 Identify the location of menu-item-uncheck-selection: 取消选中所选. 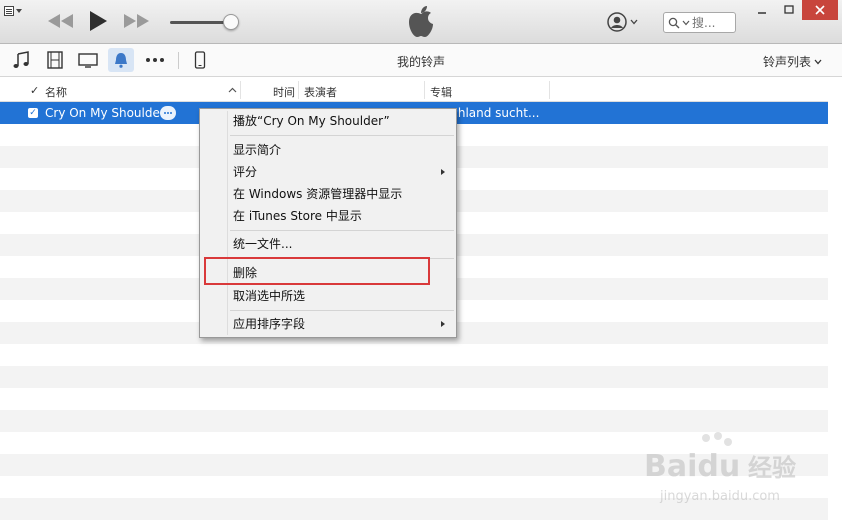
(343, 296).